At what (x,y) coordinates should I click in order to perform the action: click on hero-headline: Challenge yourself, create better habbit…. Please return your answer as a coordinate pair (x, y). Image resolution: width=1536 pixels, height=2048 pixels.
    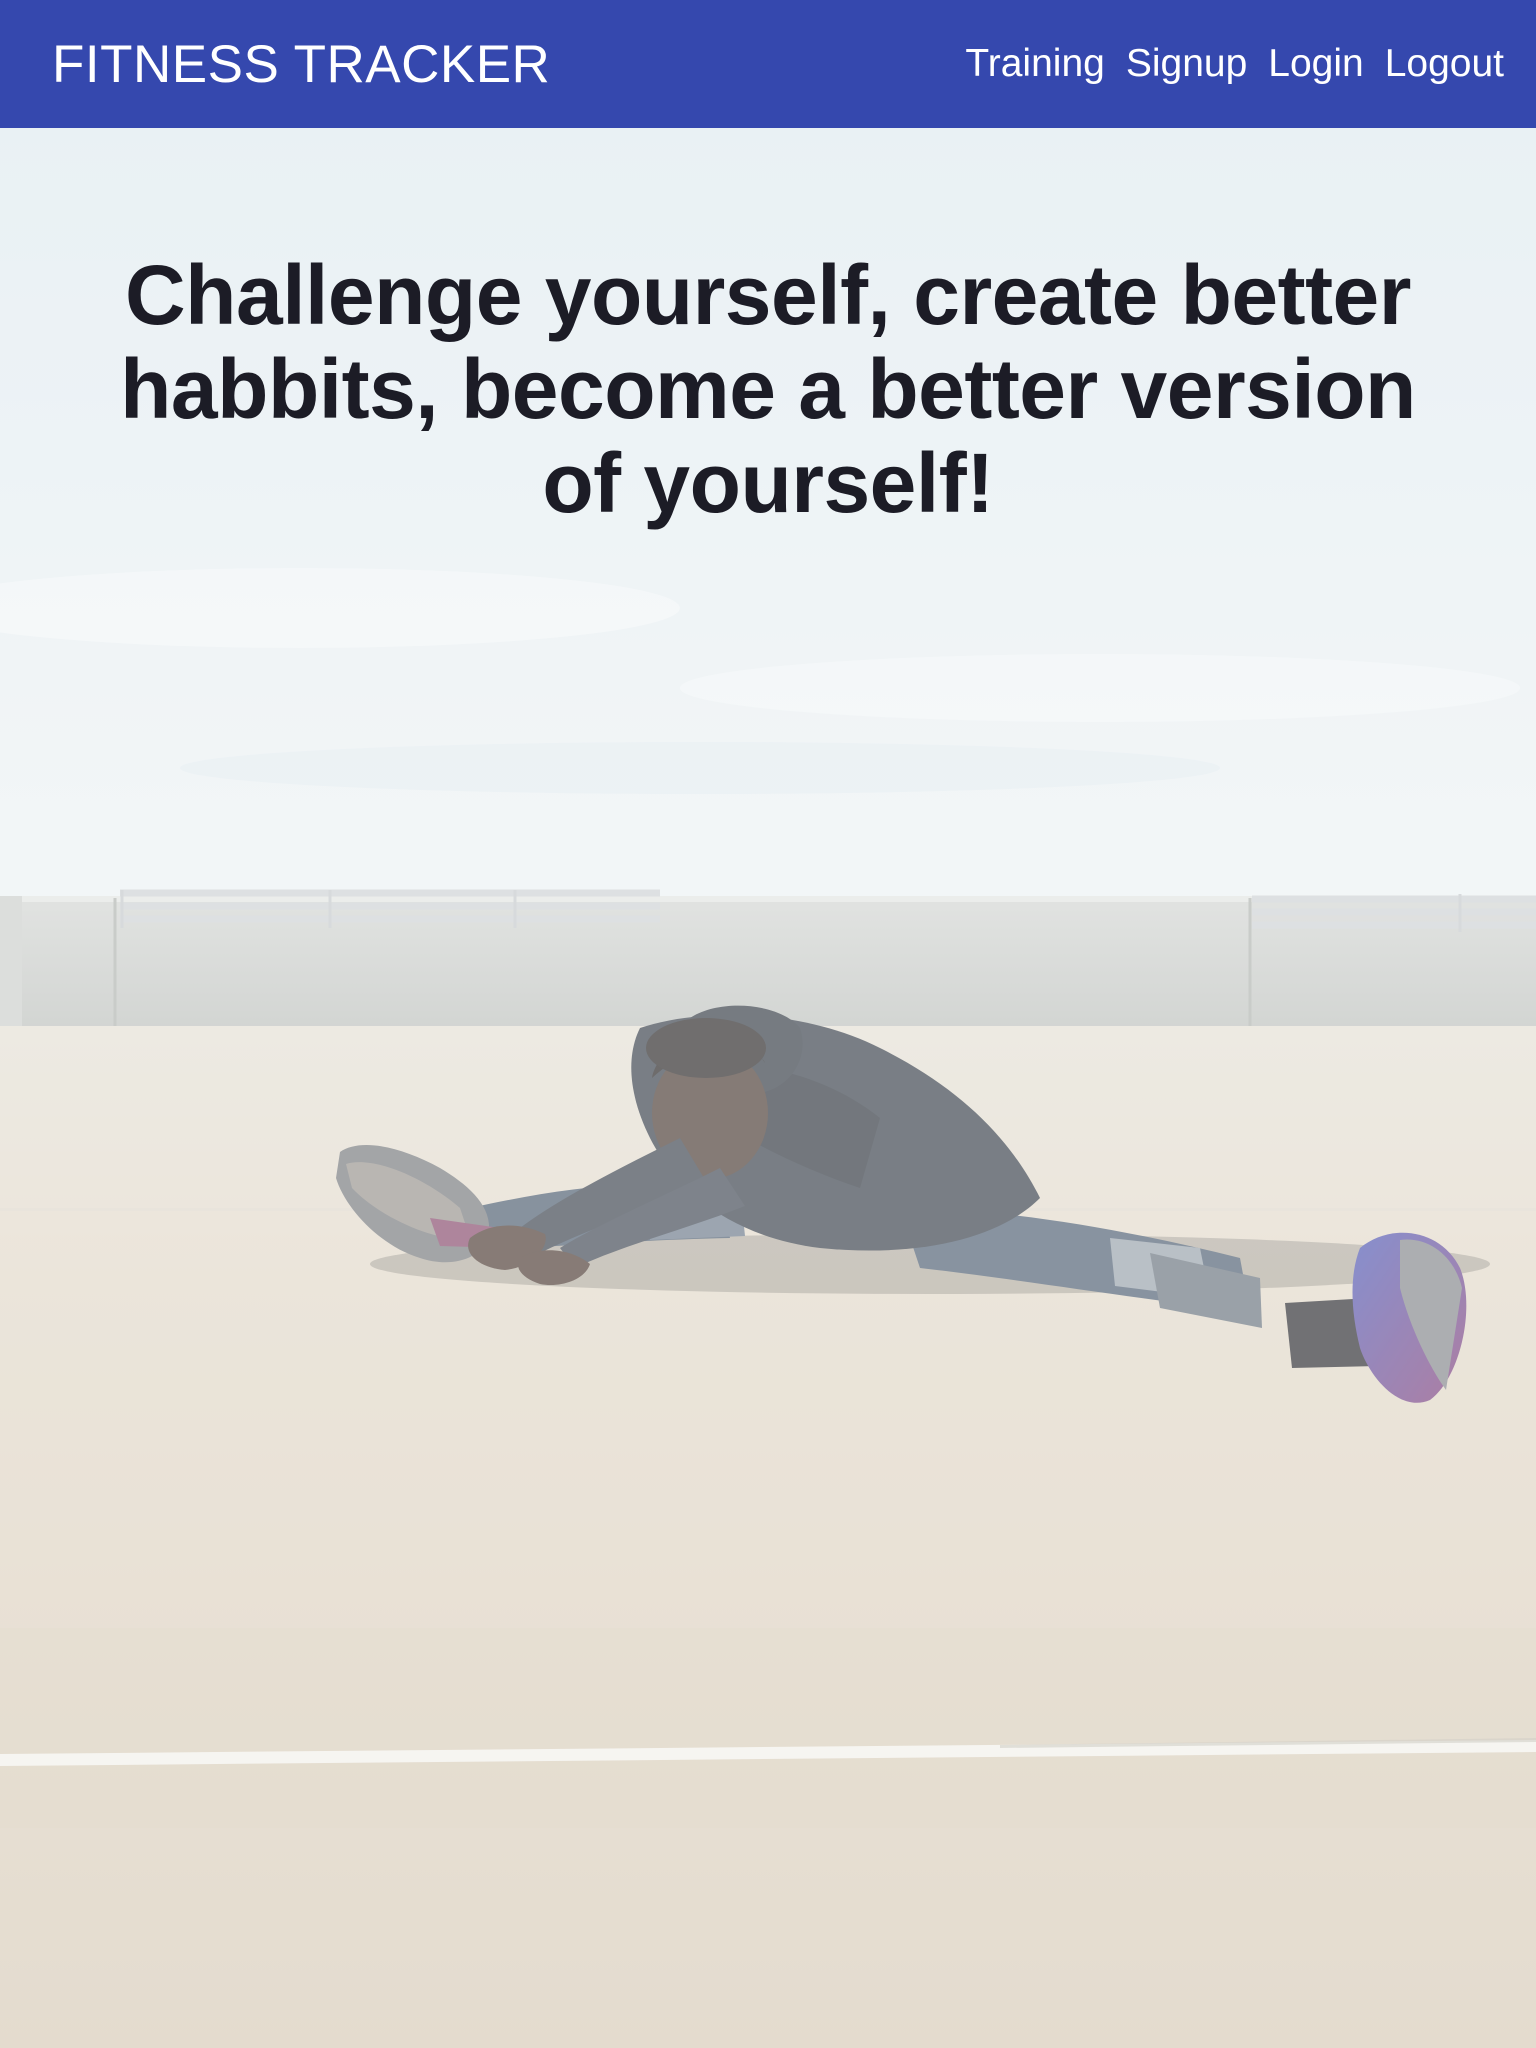
    Looking at the image, I should click on (768, 389).